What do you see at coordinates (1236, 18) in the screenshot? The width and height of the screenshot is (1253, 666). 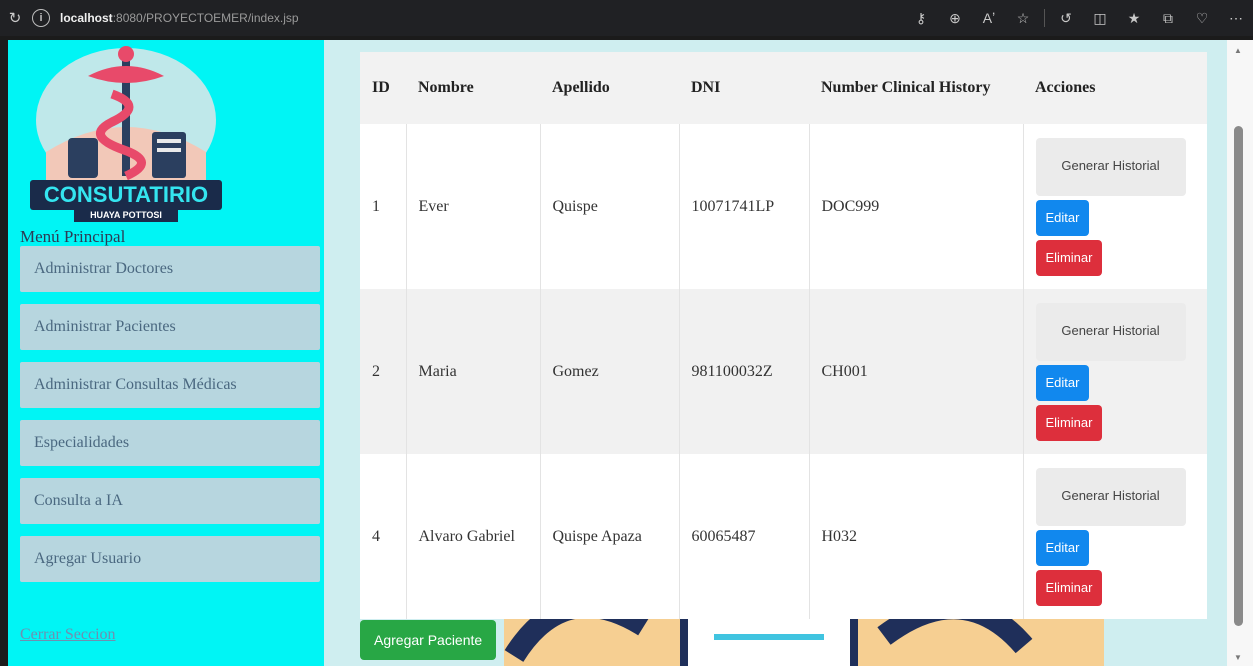 I see `more-icon: ⋯` at bounding box center [1236, 18].